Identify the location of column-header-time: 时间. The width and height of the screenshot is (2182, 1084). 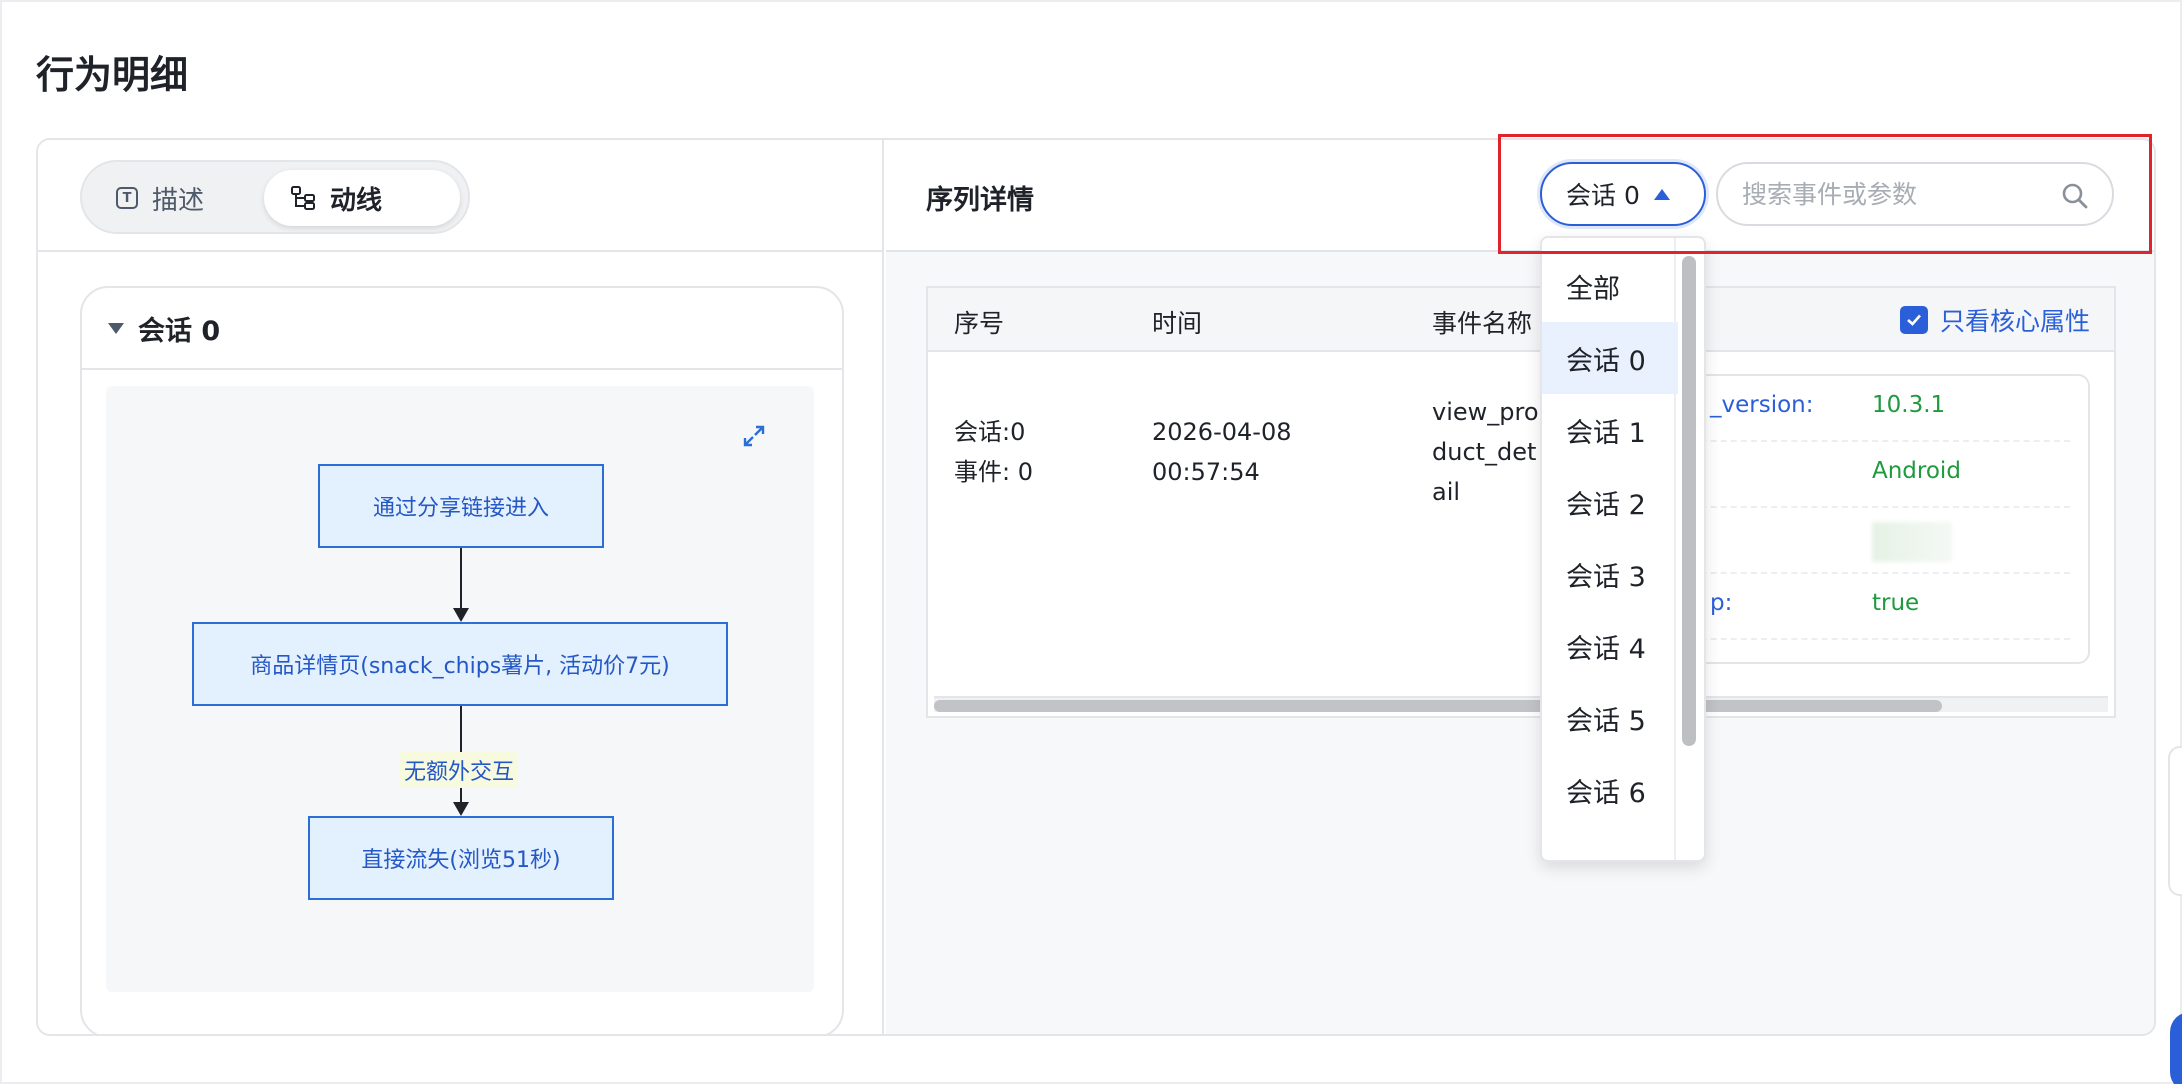
(1177, 323).